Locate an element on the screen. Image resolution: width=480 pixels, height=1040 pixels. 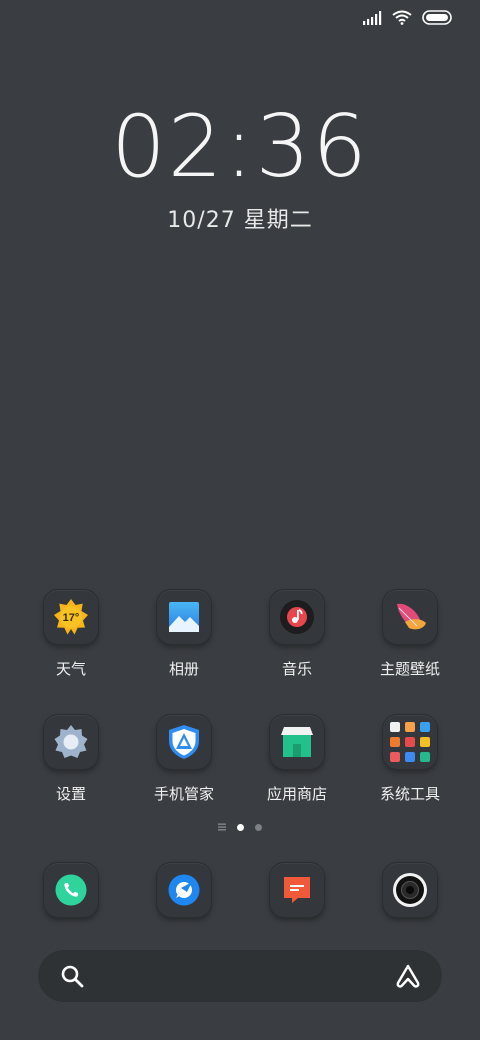
dock-browser is located at coordinates (184, 890).